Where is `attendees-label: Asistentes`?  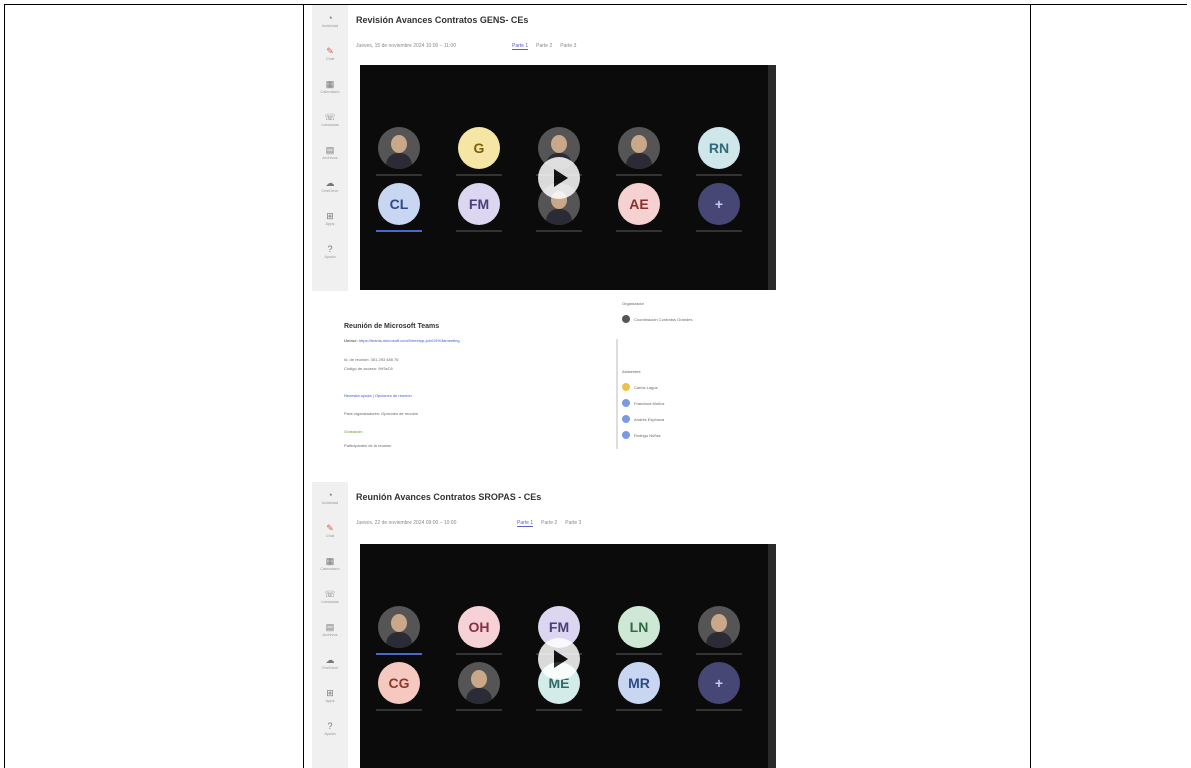
attendees-label: Asistentes is located at coordinates (631, 371).